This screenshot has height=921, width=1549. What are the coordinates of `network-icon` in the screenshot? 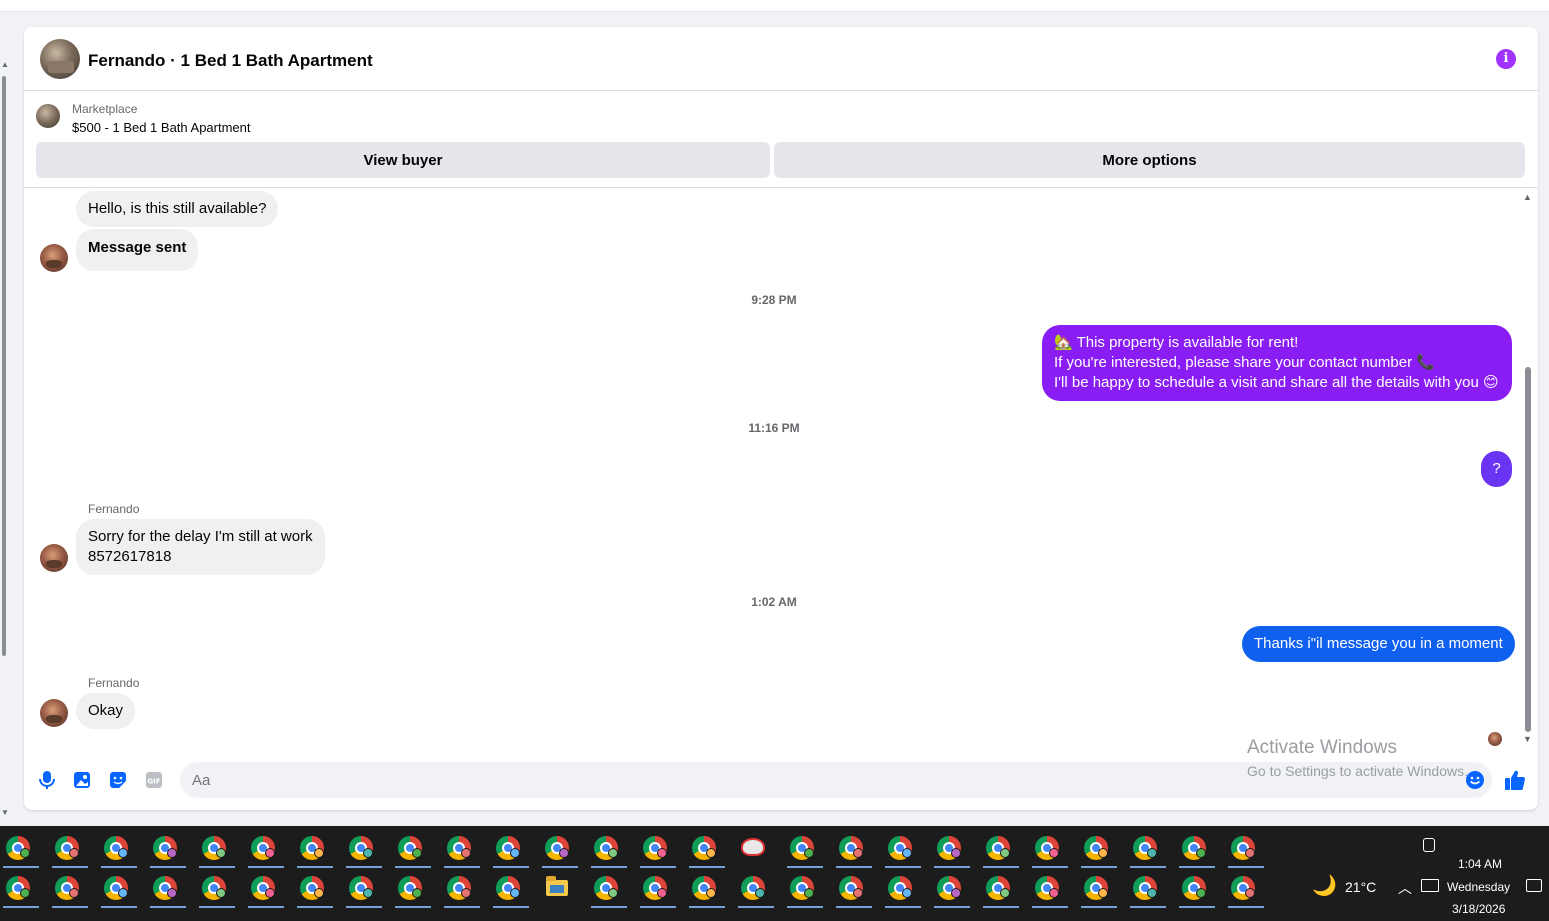 It's located at (1430, 885).